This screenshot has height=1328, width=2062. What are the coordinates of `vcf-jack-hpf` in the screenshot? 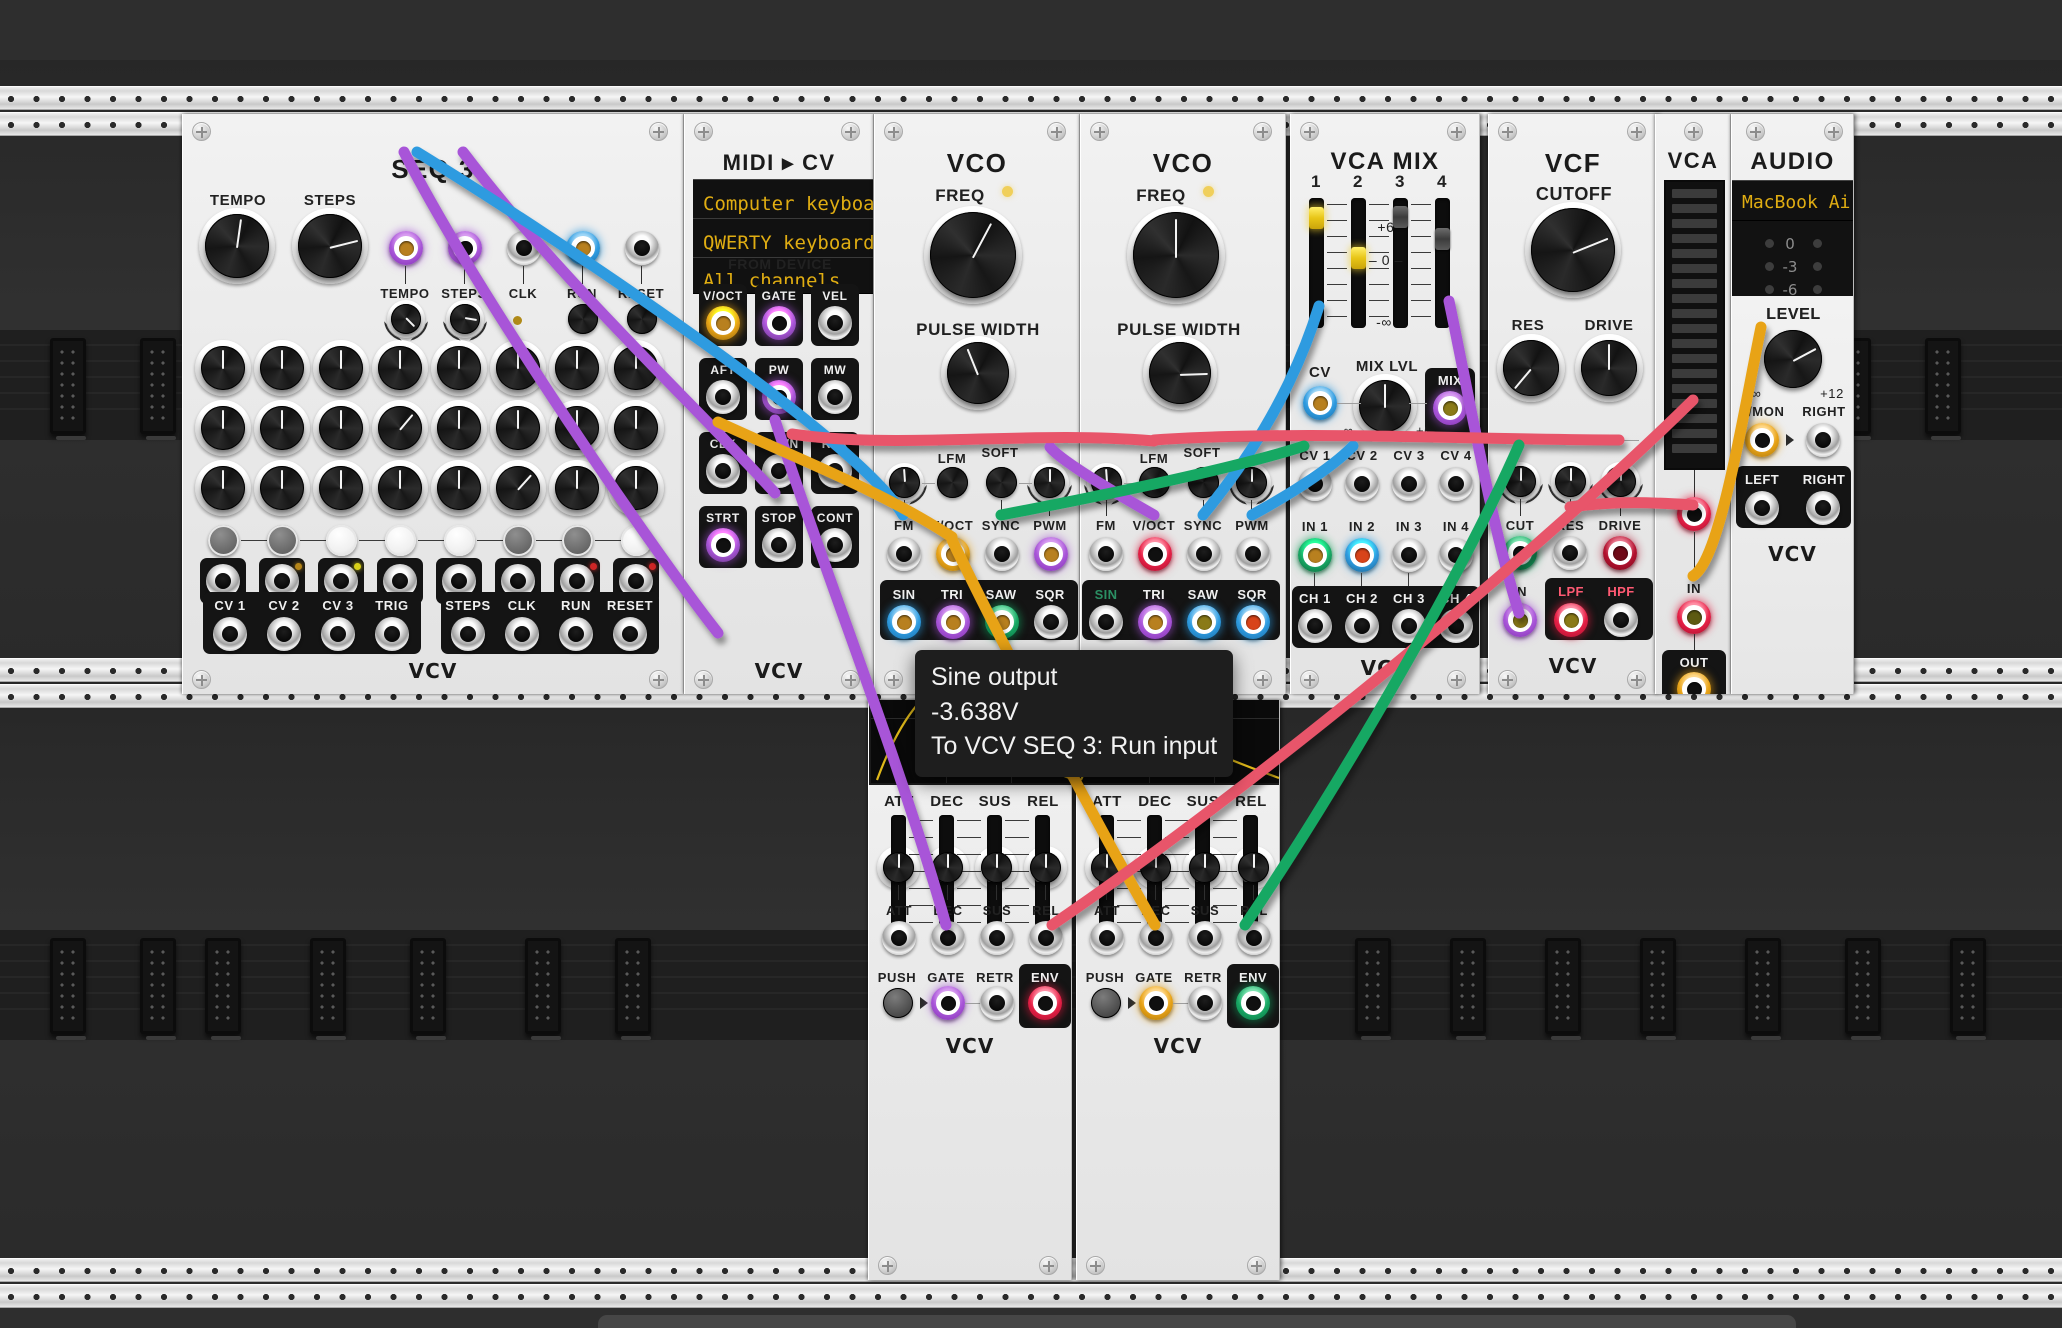 It's located at (1621, 620).